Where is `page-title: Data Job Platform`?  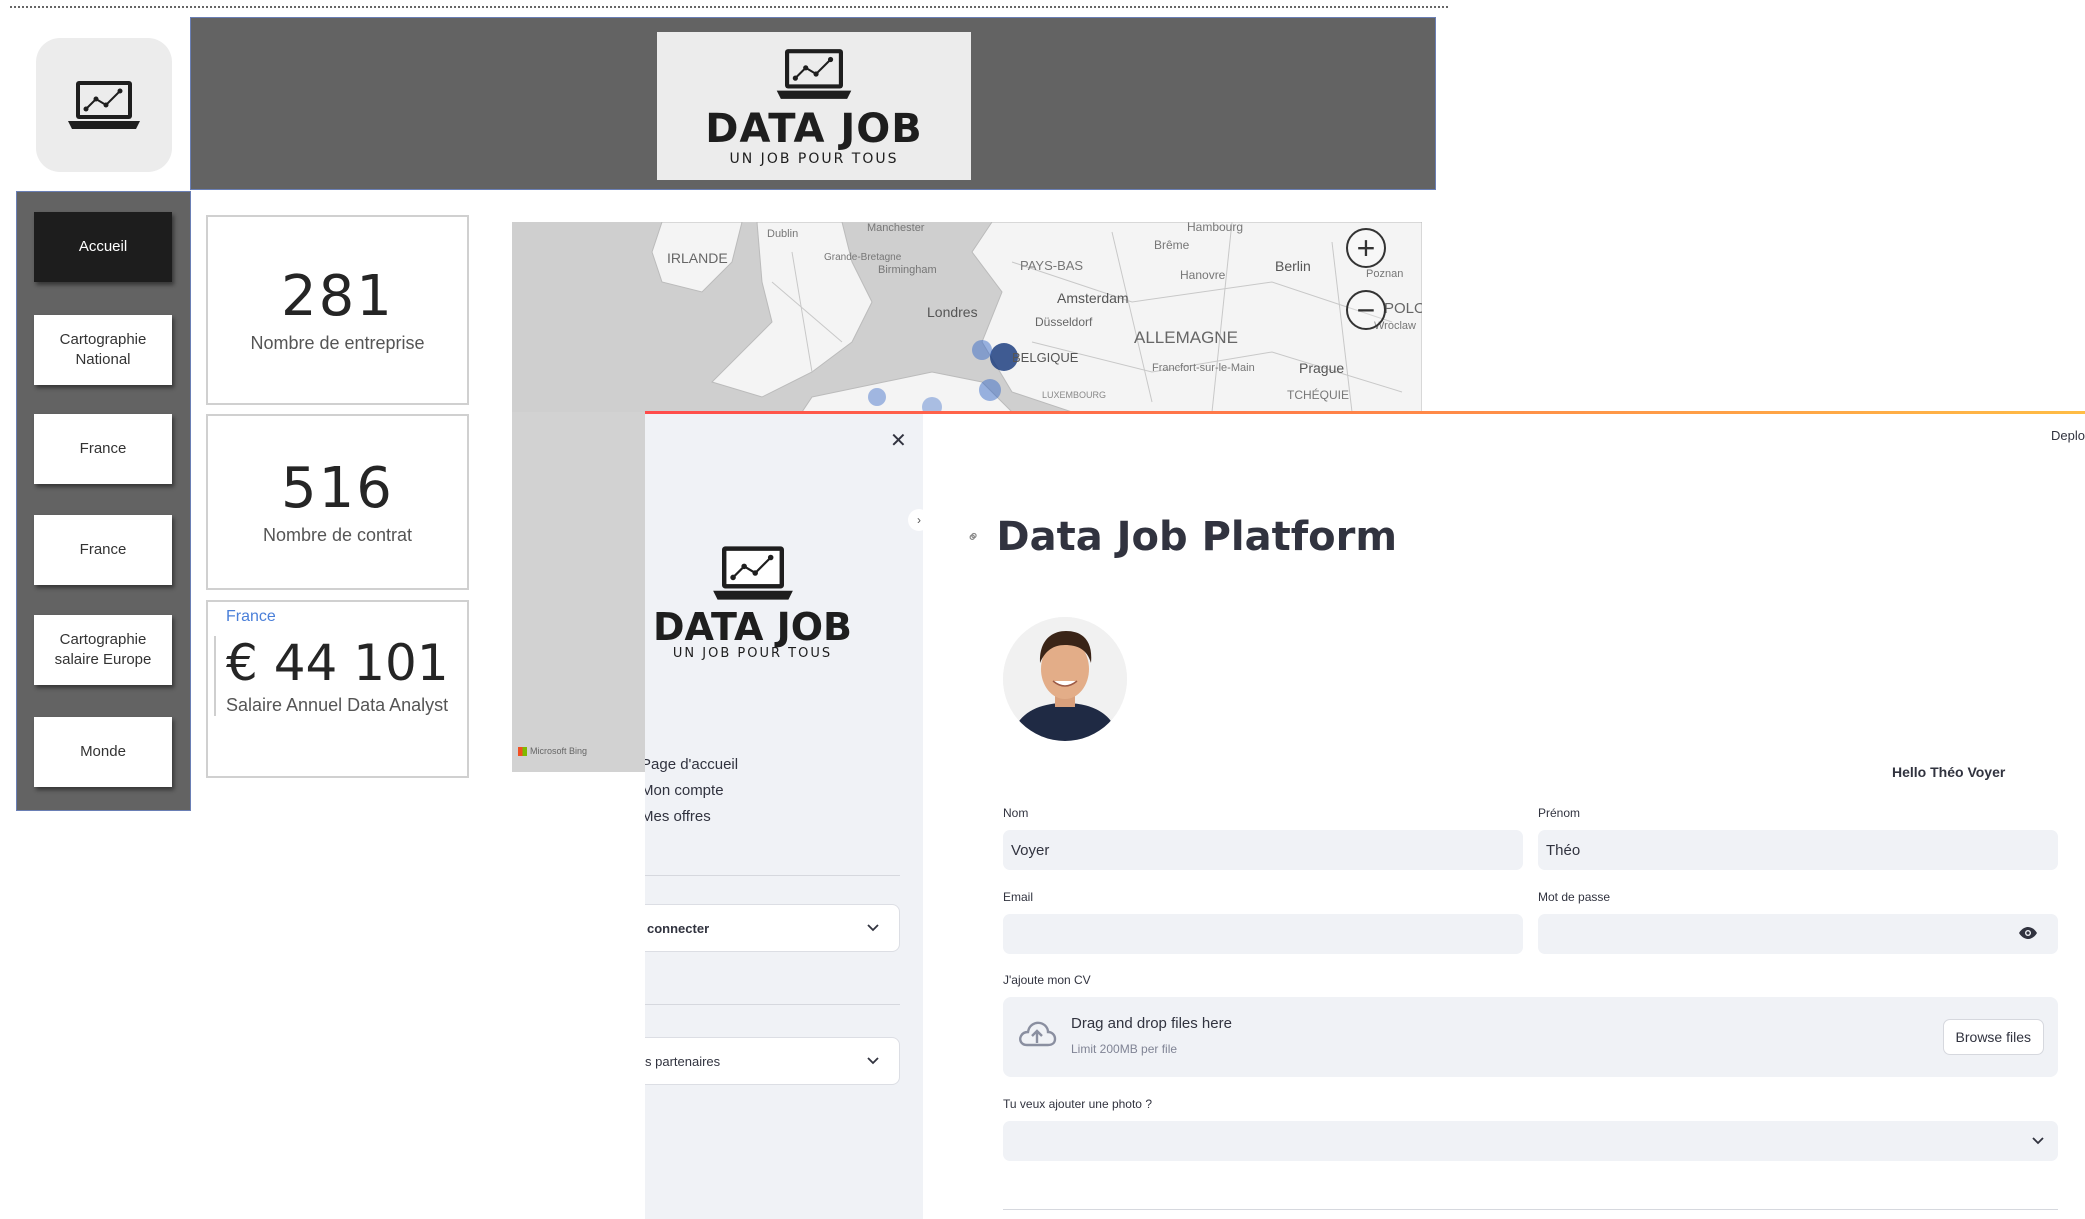
page-title: Data Job Platform is located at coordinates (1196, 537).